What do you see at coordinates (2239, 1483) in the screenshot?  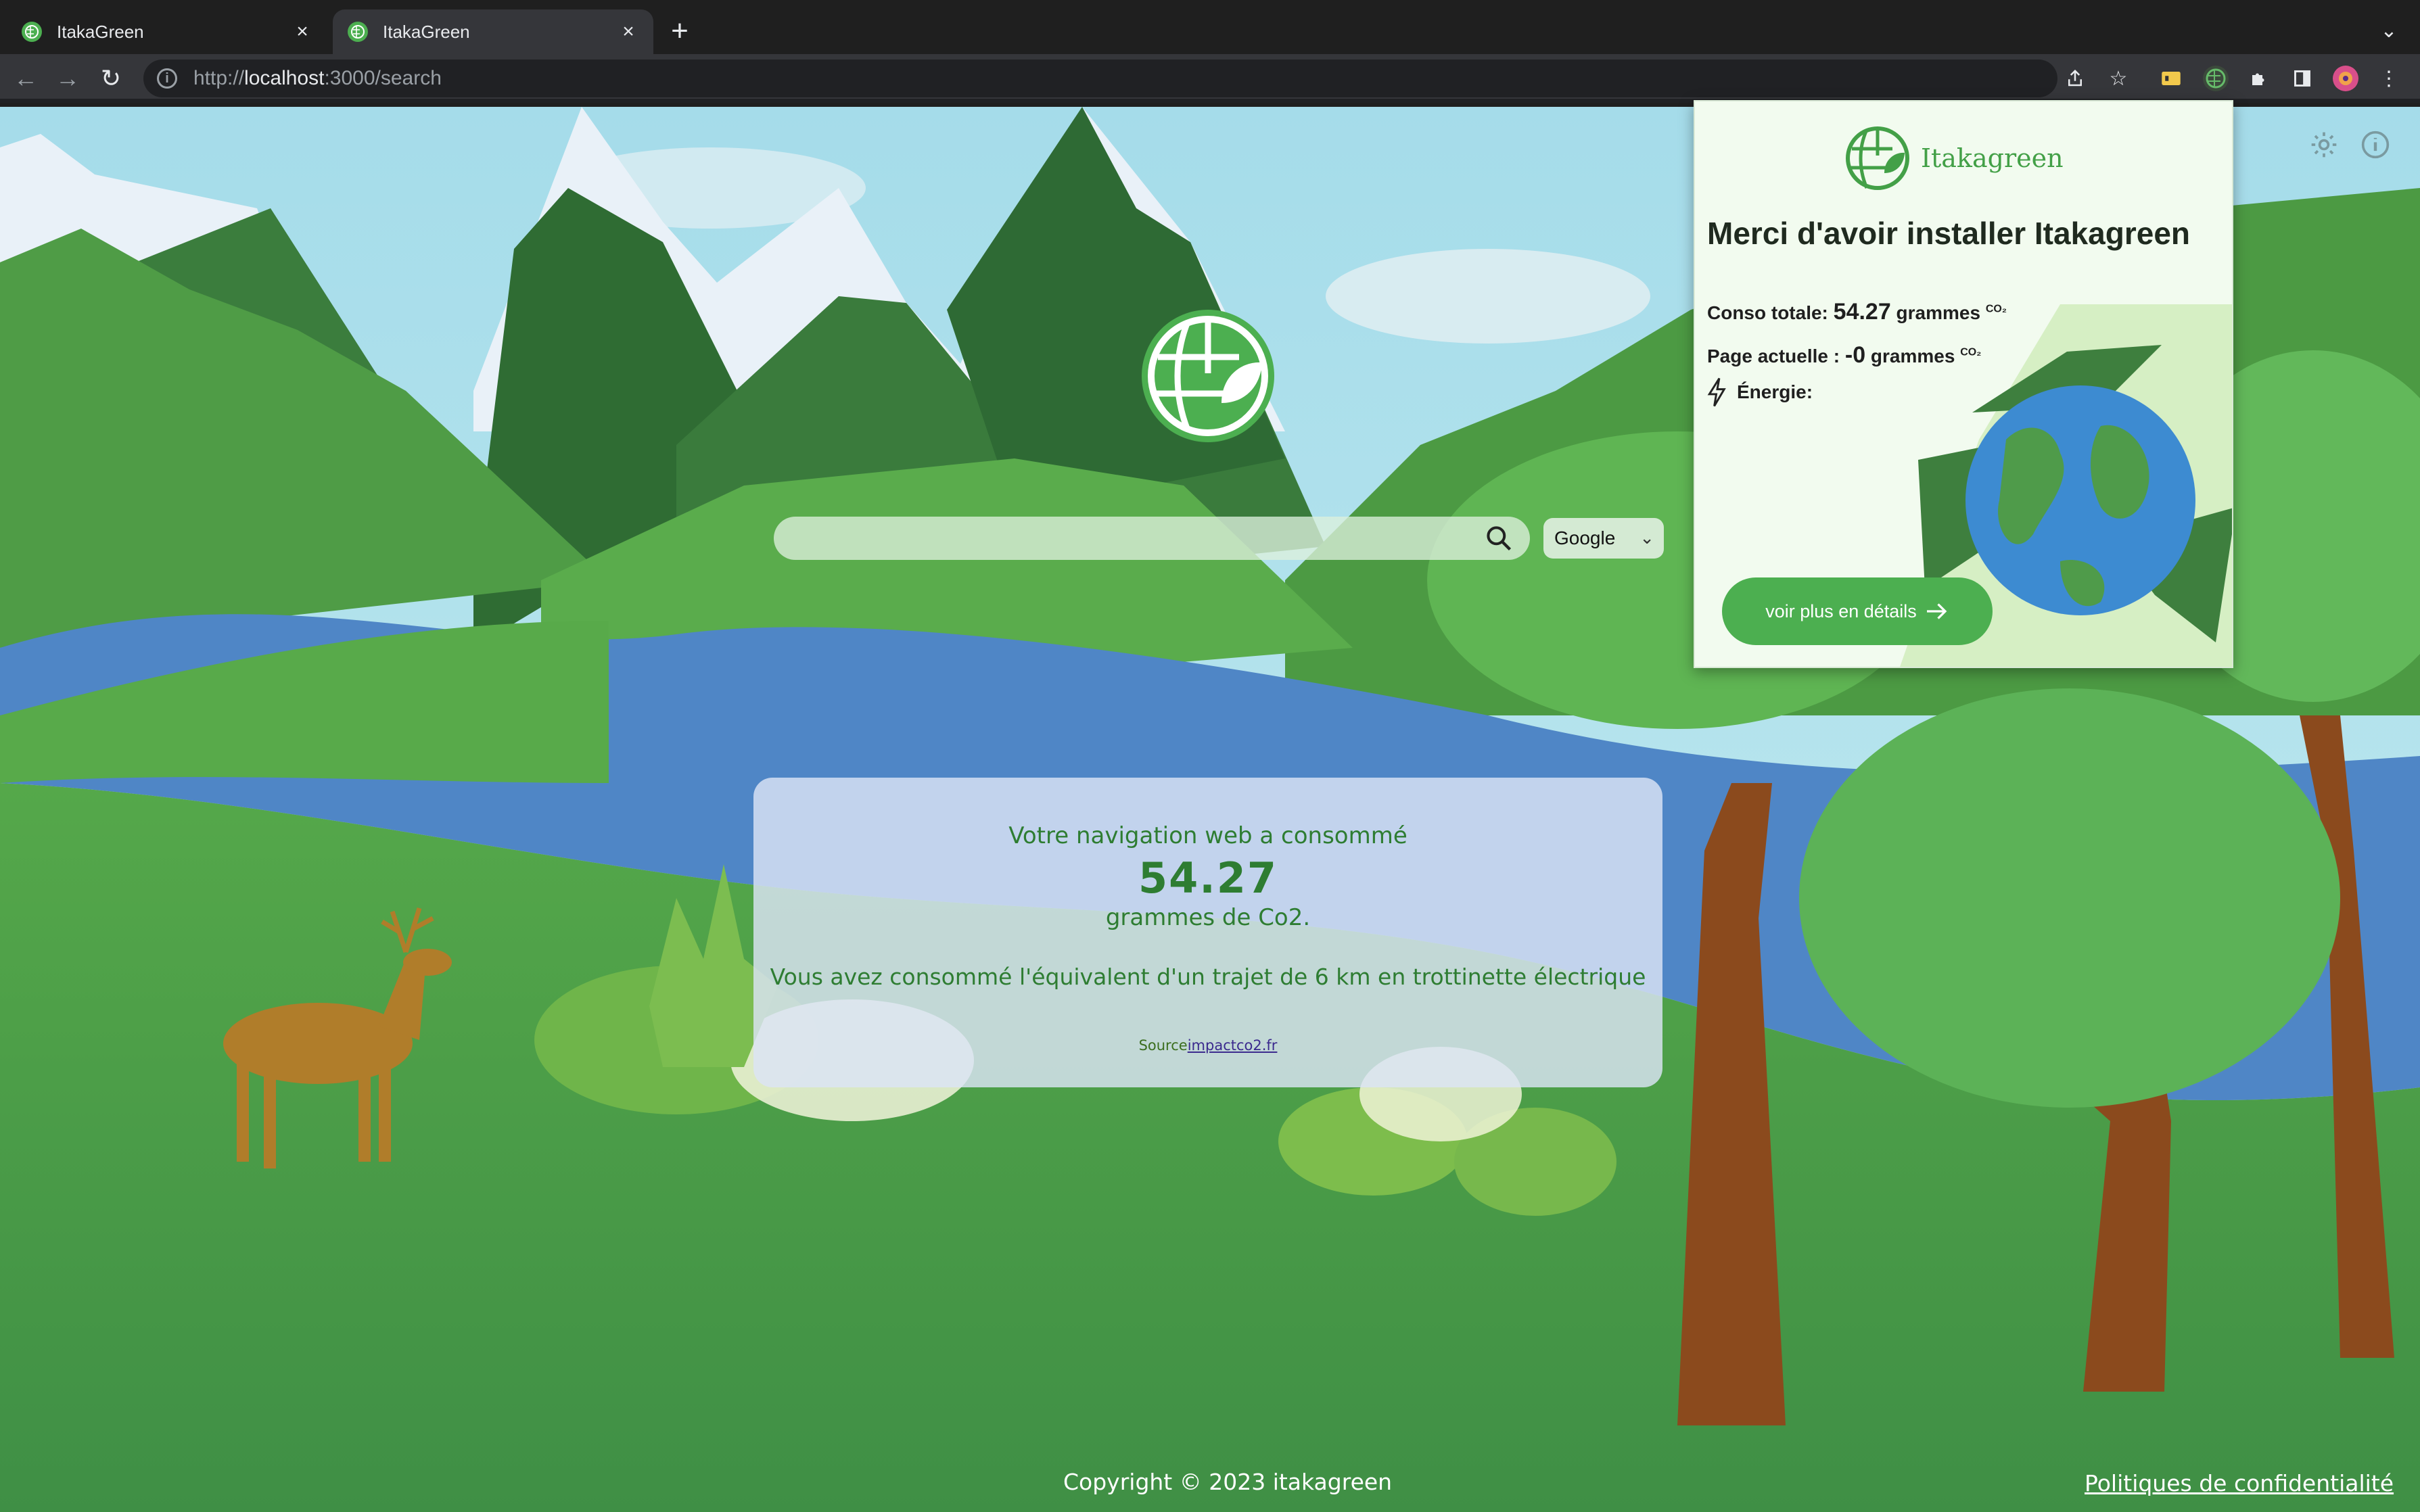 I see `privacy-policy-link: Politiques de confidentialité` at bounding box center [2239, 1483].